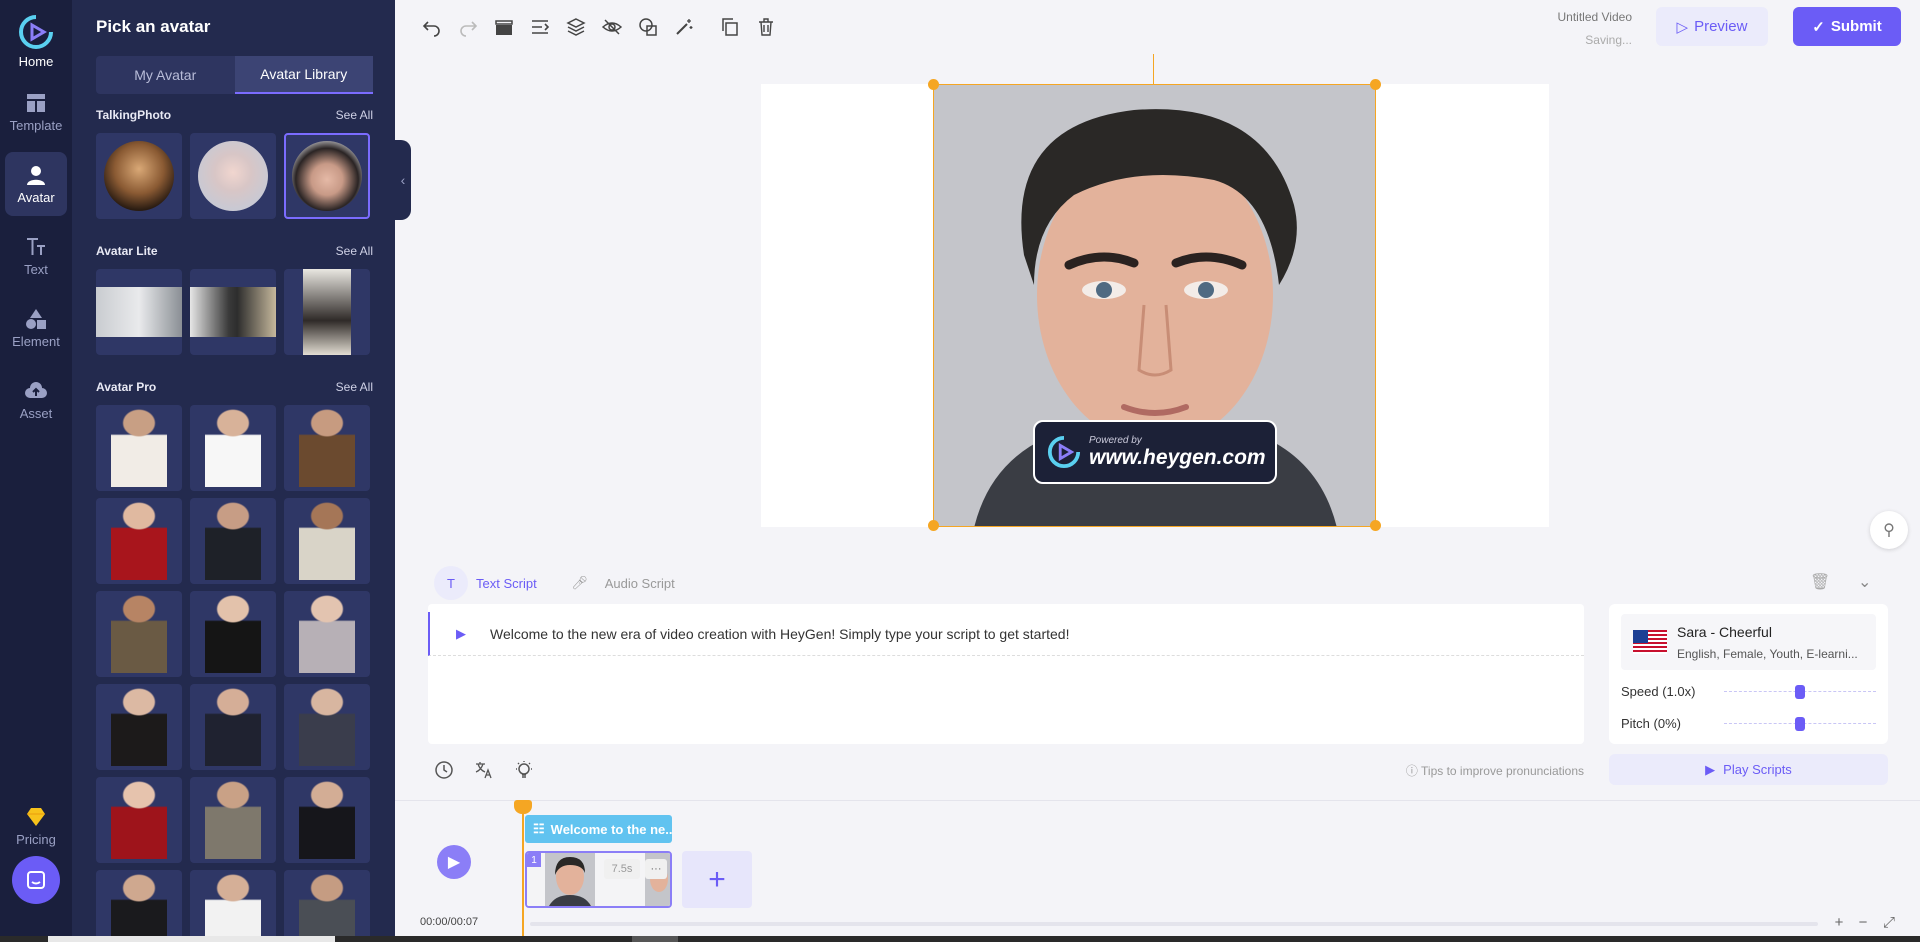 Image resolution: width=1920 pixels, height=942 pixels. What do you see at coordinates (598, 879) in the screenshot?
I see `scene-clip: 1 7.5s ···` at bounding box center [598, 879].